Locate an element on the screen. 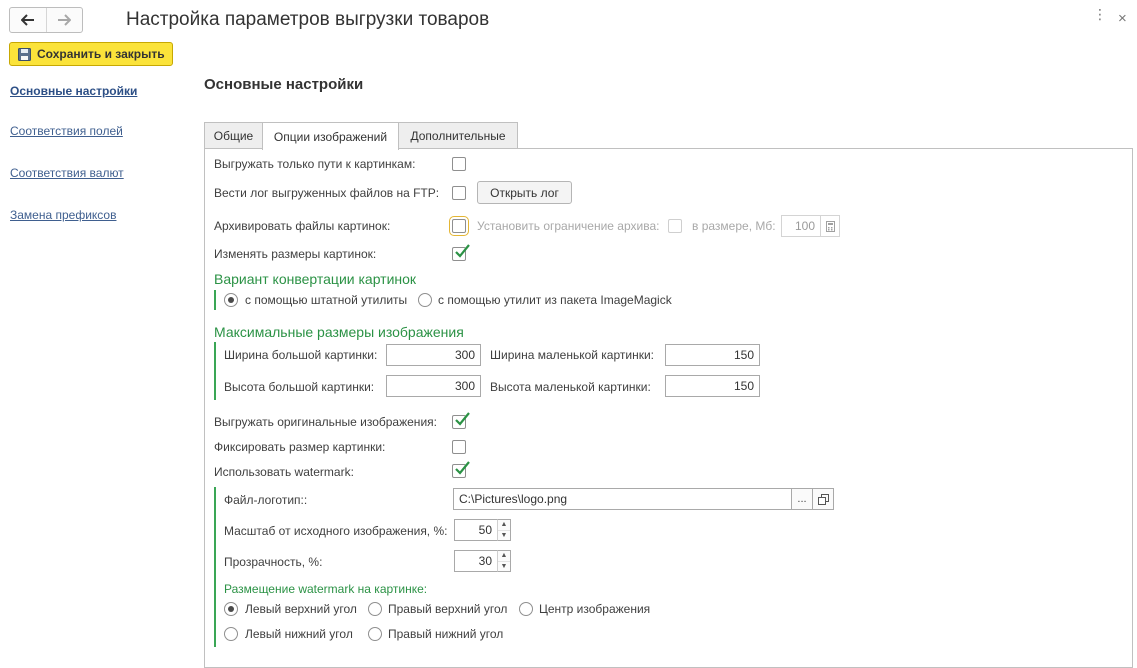 This screenshot has height=668, width=1137. sidebar-item-prefix-replacement: Замена префиксов is located at coordinates (63, 215).